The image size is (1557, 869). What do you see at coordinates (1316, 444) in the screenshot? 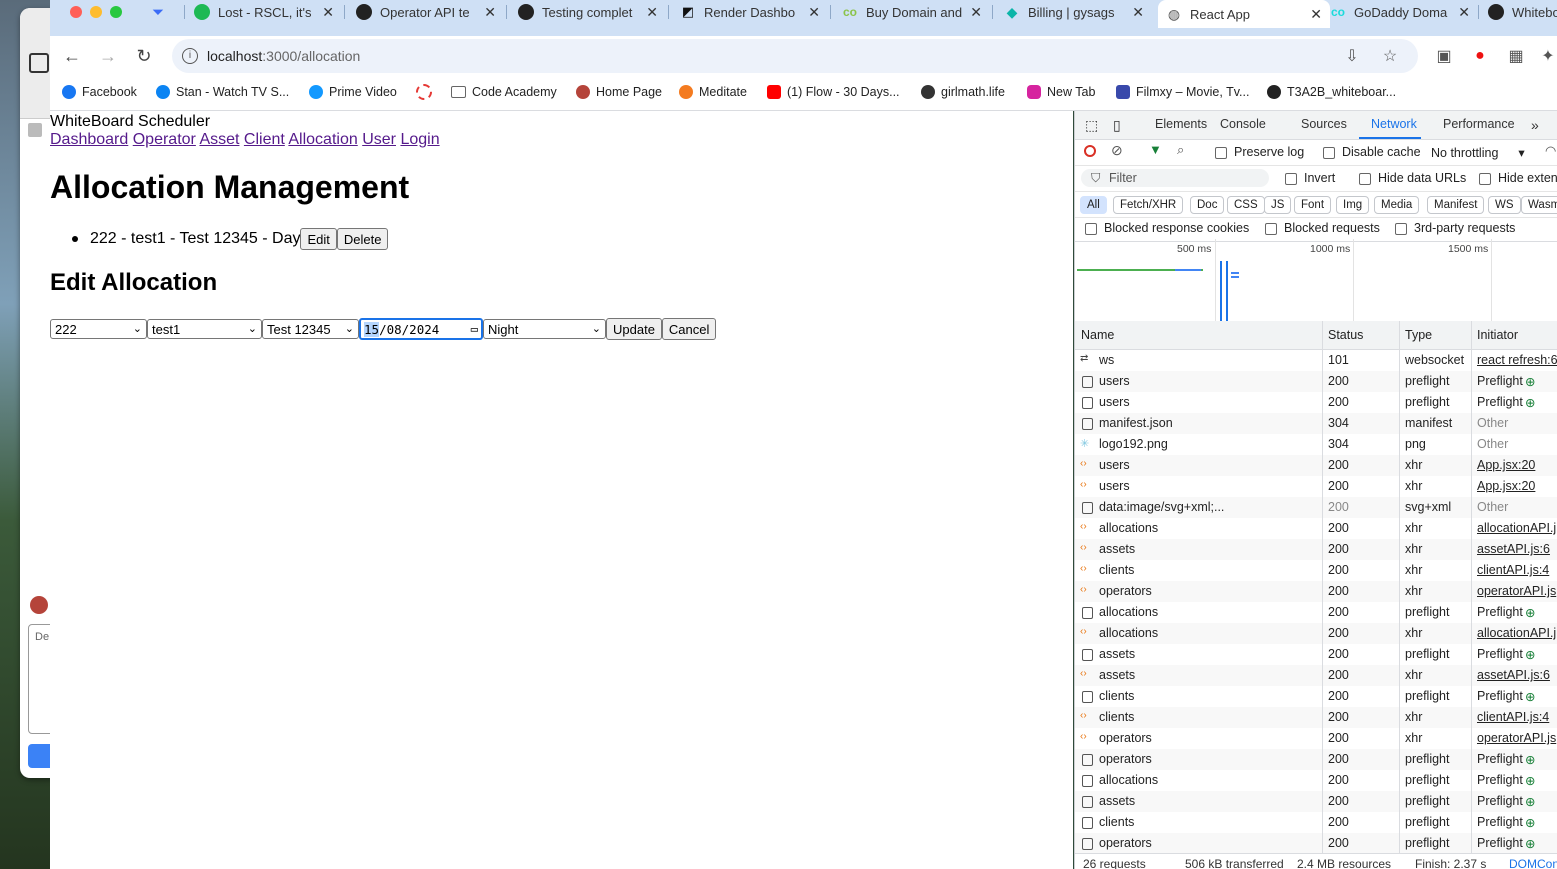
I see `table-row: ✳ logo192.png 304 png Other` at bounding box center [1316, 444].